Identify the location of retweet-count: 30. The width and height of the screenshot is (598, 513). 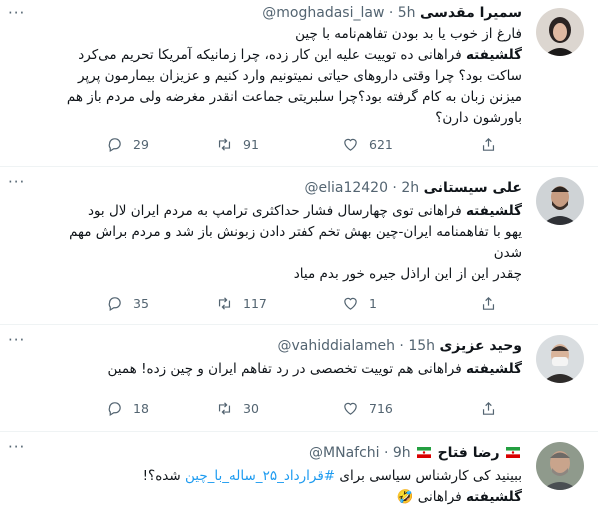
(251, 408).